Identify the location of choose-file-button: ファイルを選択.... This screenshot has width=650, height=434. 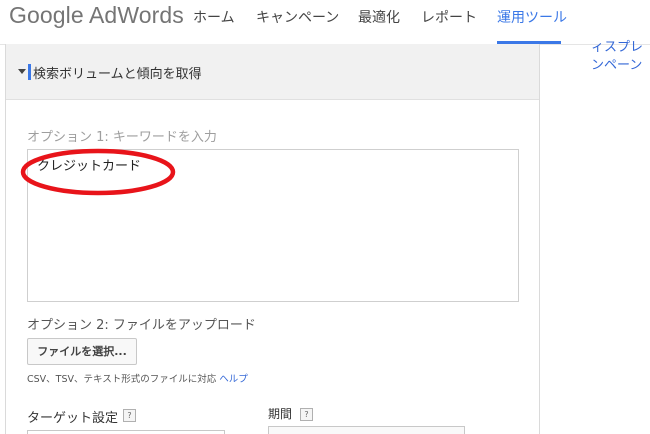
(82, 351).